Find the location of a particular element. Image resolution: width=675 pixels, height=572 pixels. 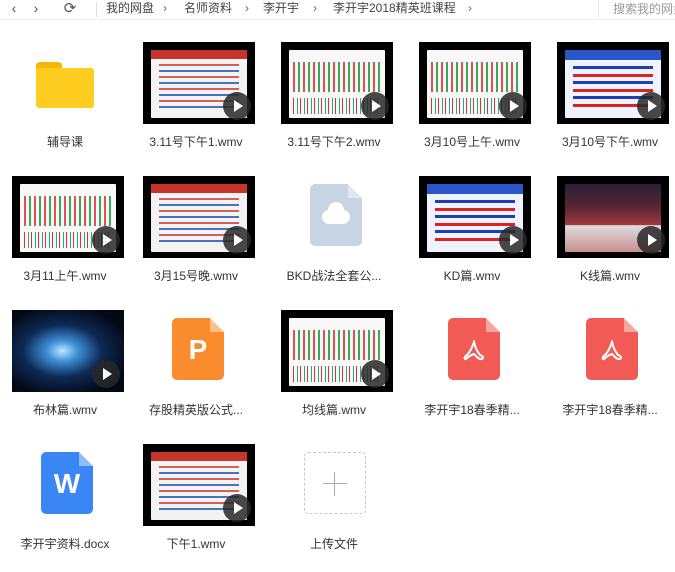

file-name: 辅导课 is located at coordinates (64, 142).